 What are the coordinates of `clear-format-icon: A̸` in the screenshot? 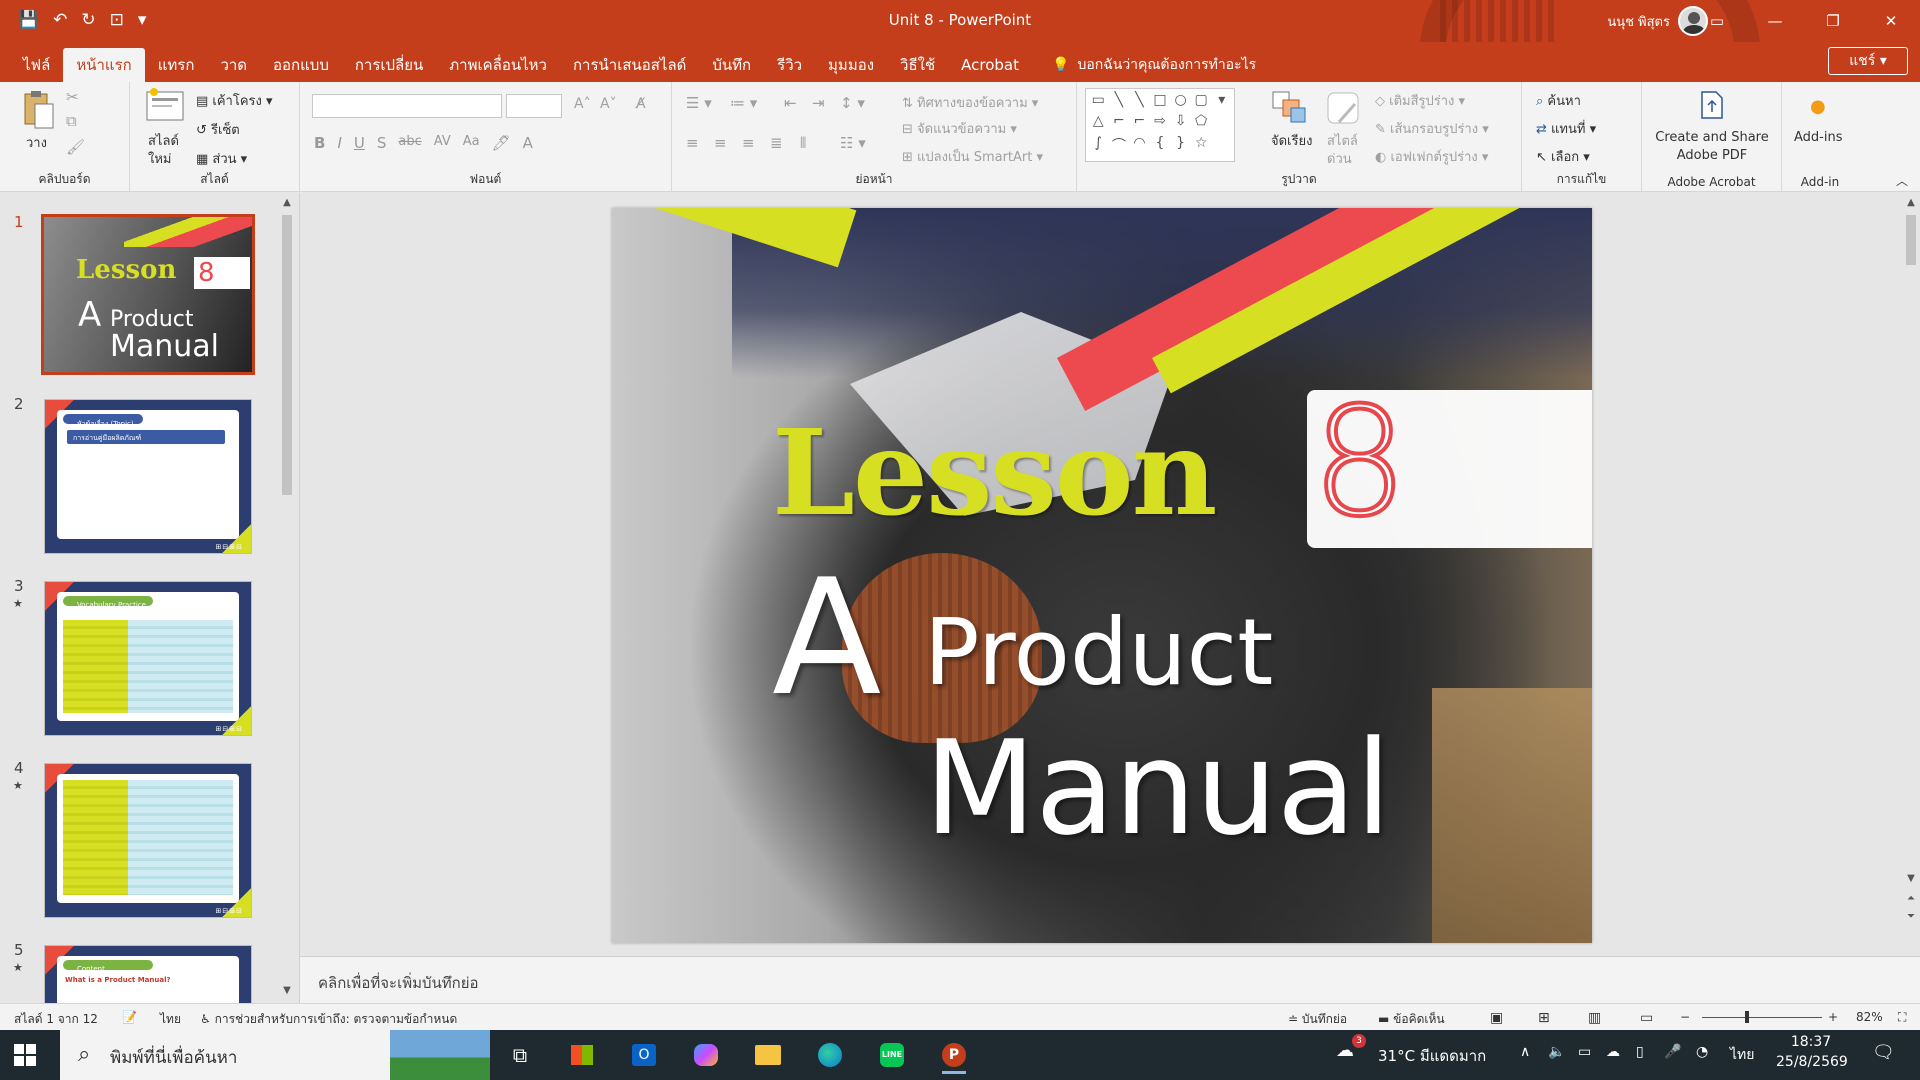 It's located at (641, 104).